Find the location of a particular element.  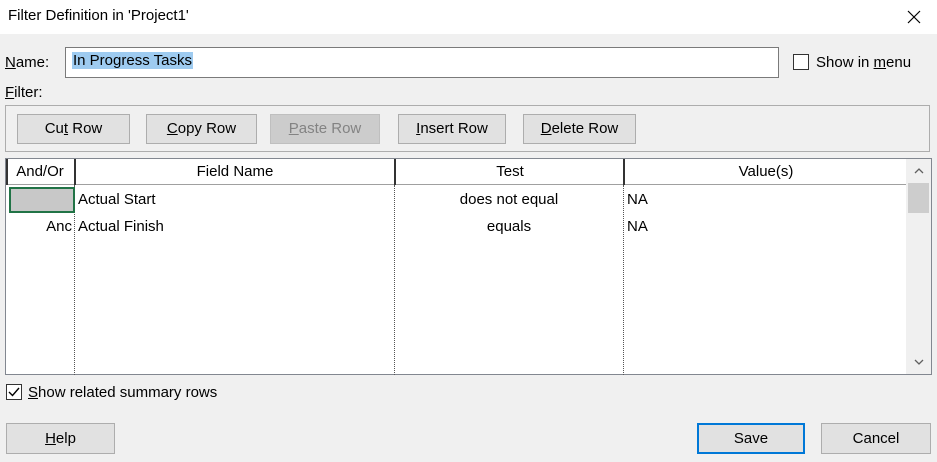

grid-header: And/Or Field Name Test Value(s) is located at coordinates (456, 172).